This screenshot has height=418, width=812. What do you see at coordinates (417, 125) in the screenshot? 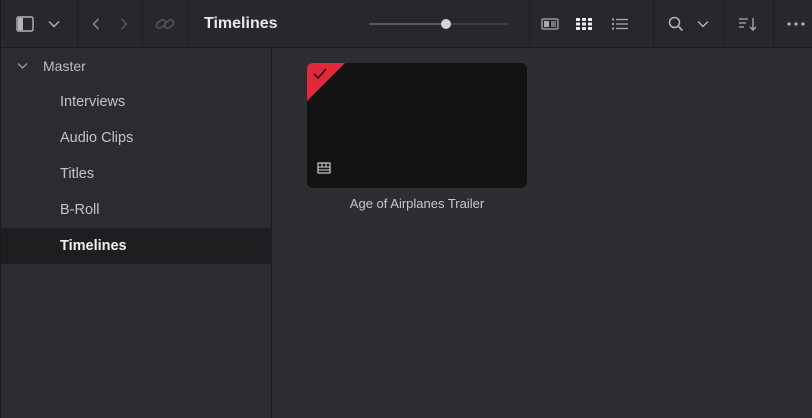
I see `clip-thumbnail` at bounding box center [417, 125].